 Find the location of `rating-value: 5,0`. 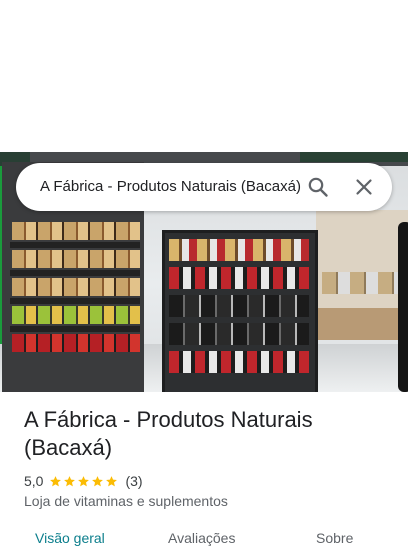

rating-value: 5,0 is located at coordinates (34, 481).